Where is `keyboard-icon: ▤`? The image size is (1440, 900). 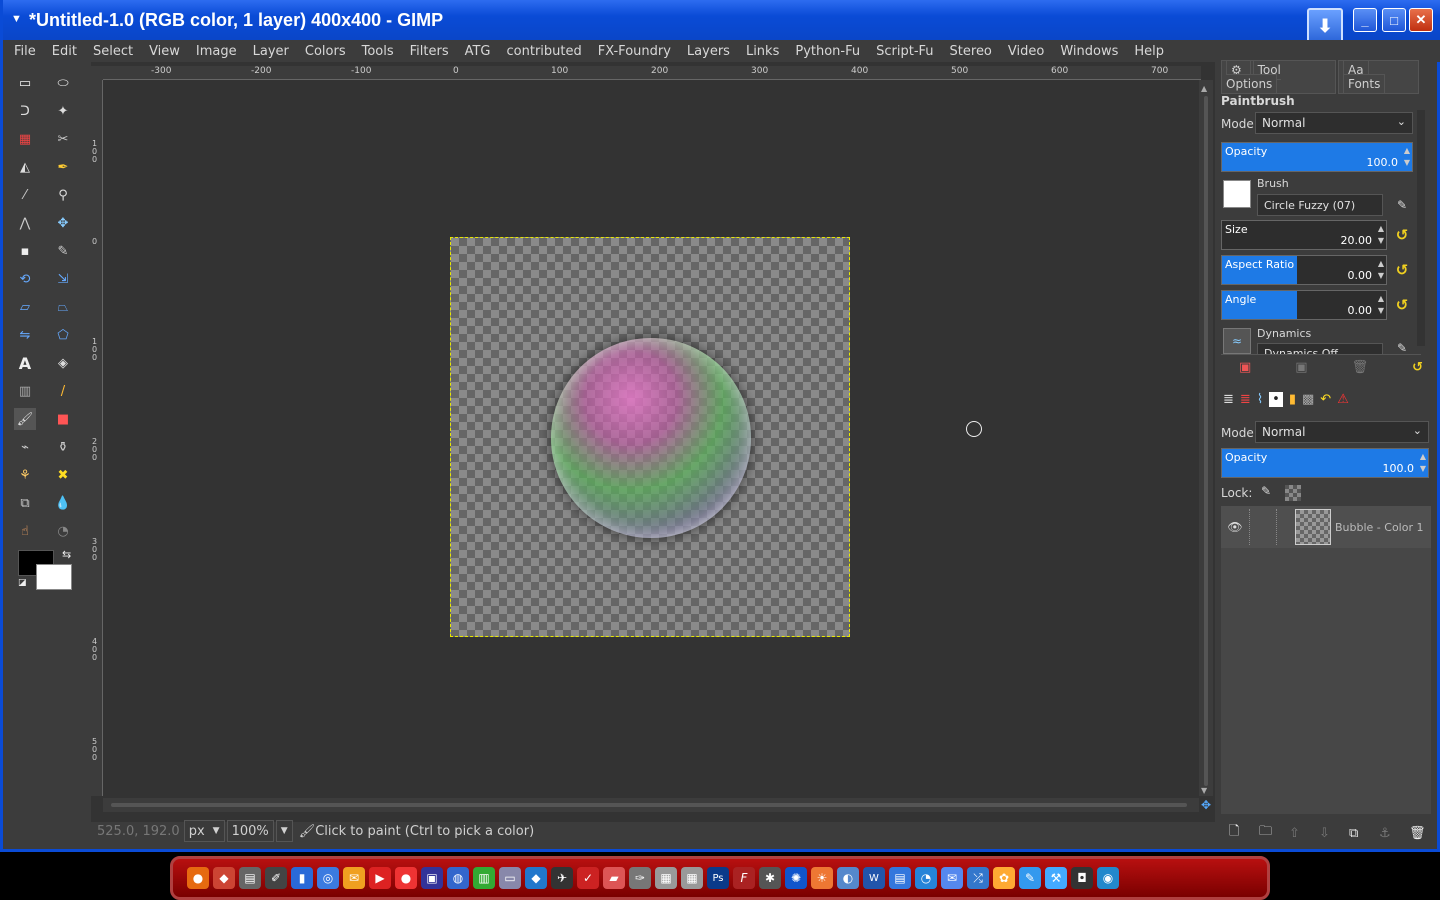 keyboard-icon: ▤ is located at coordinates (250, 878).